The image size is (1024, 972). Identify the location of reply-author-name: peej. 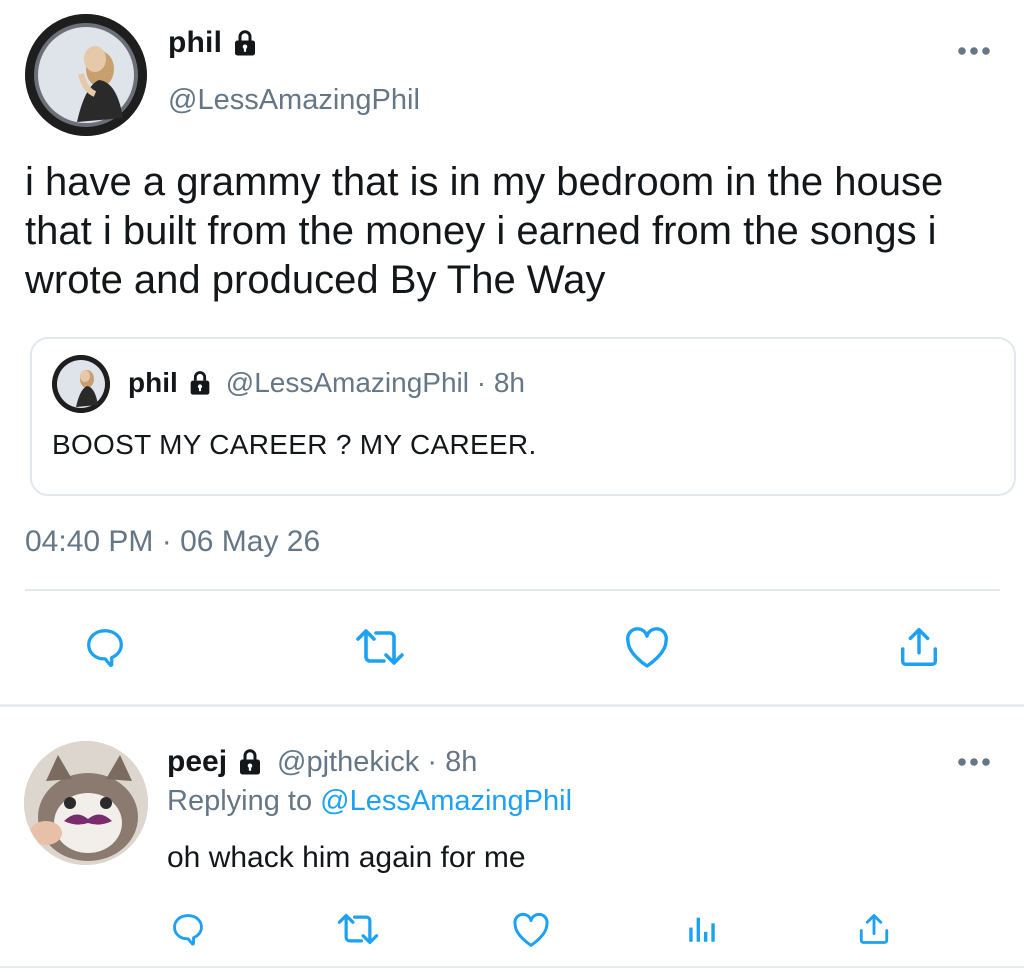
(197, 762).